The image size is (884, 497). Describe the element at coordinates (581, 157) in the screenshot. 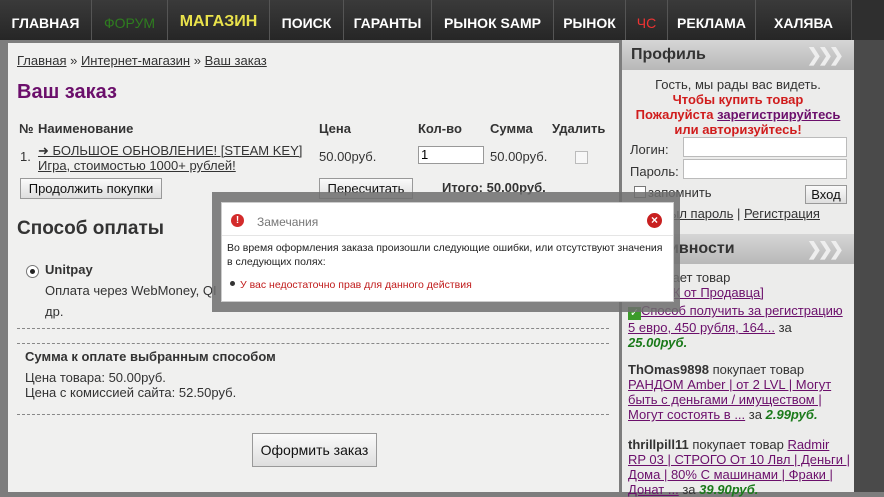

I see `delete-checkbox` at that location.